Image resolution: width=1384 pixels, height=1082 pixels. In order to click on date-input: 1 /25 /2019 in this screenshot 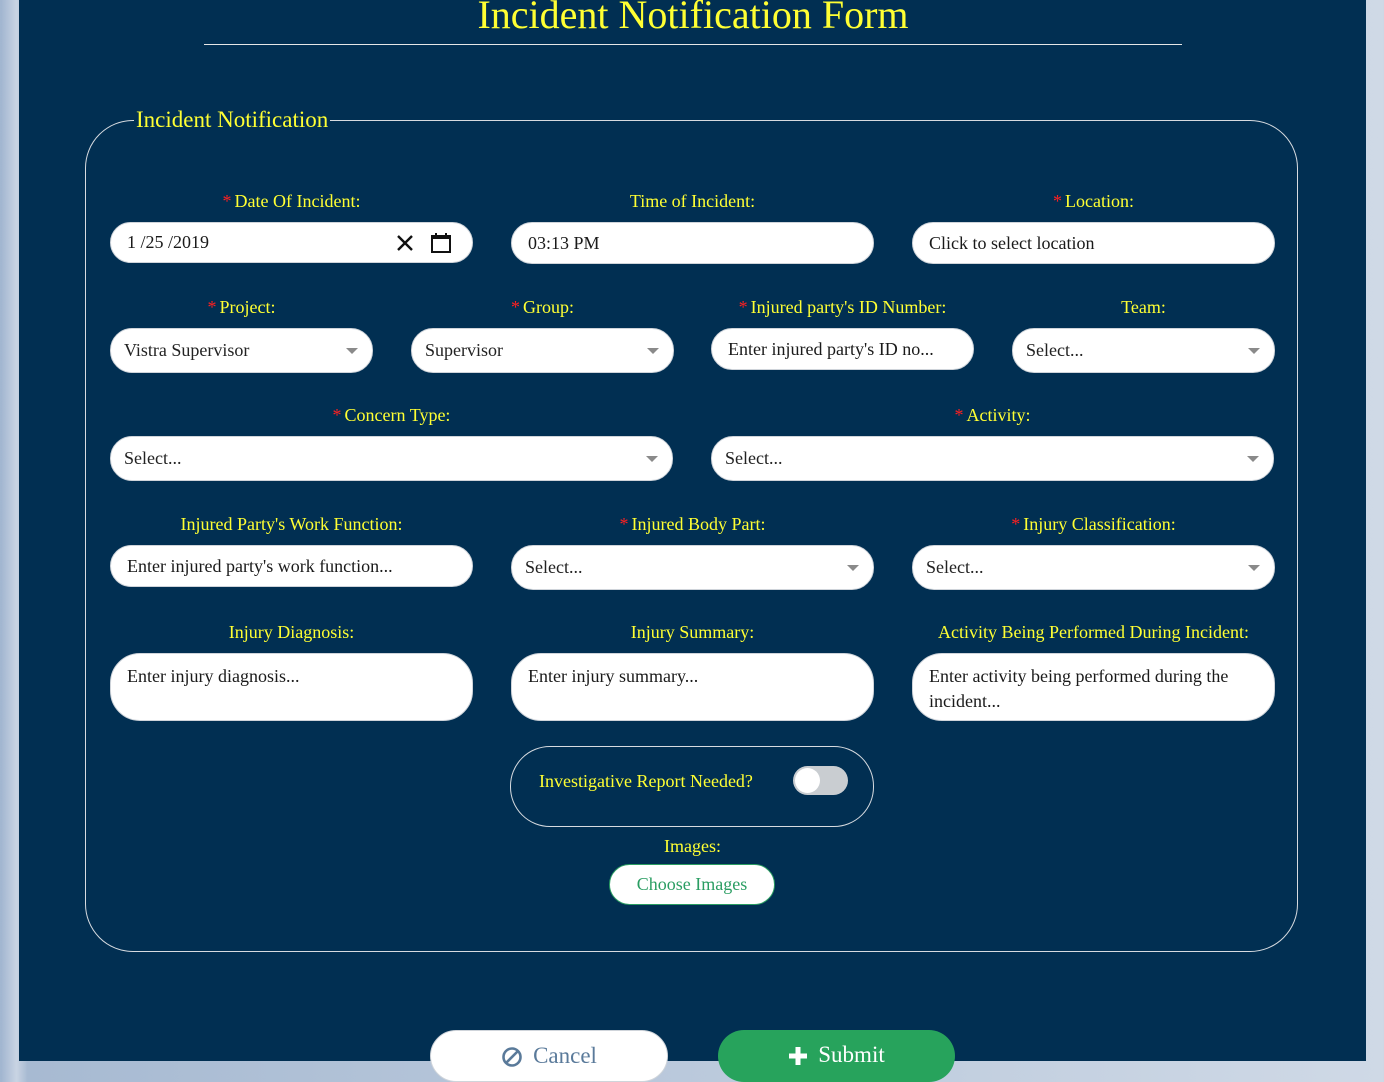, I will do `click(291, 242)`.